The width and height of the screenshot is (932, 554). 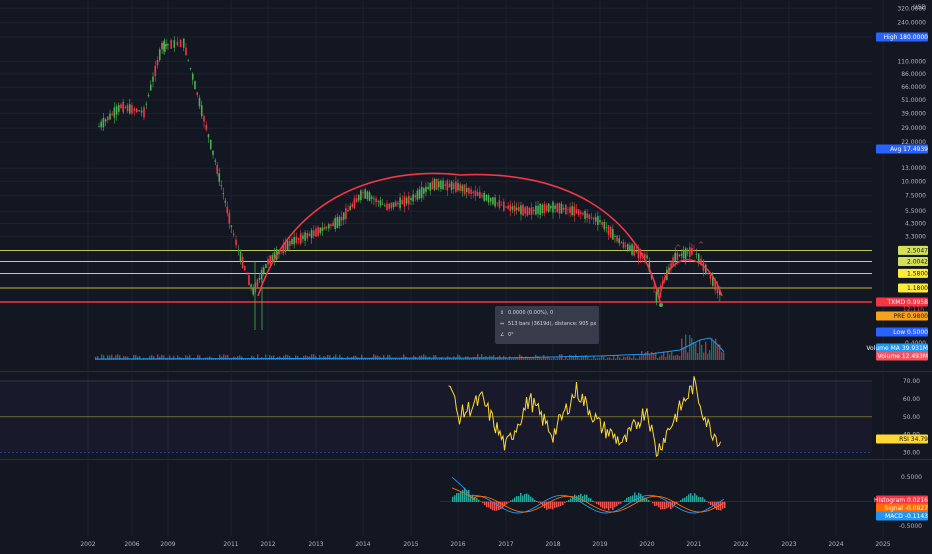 I want to click on macd-tick-label: 0.5000, so click(x=911, y=477).